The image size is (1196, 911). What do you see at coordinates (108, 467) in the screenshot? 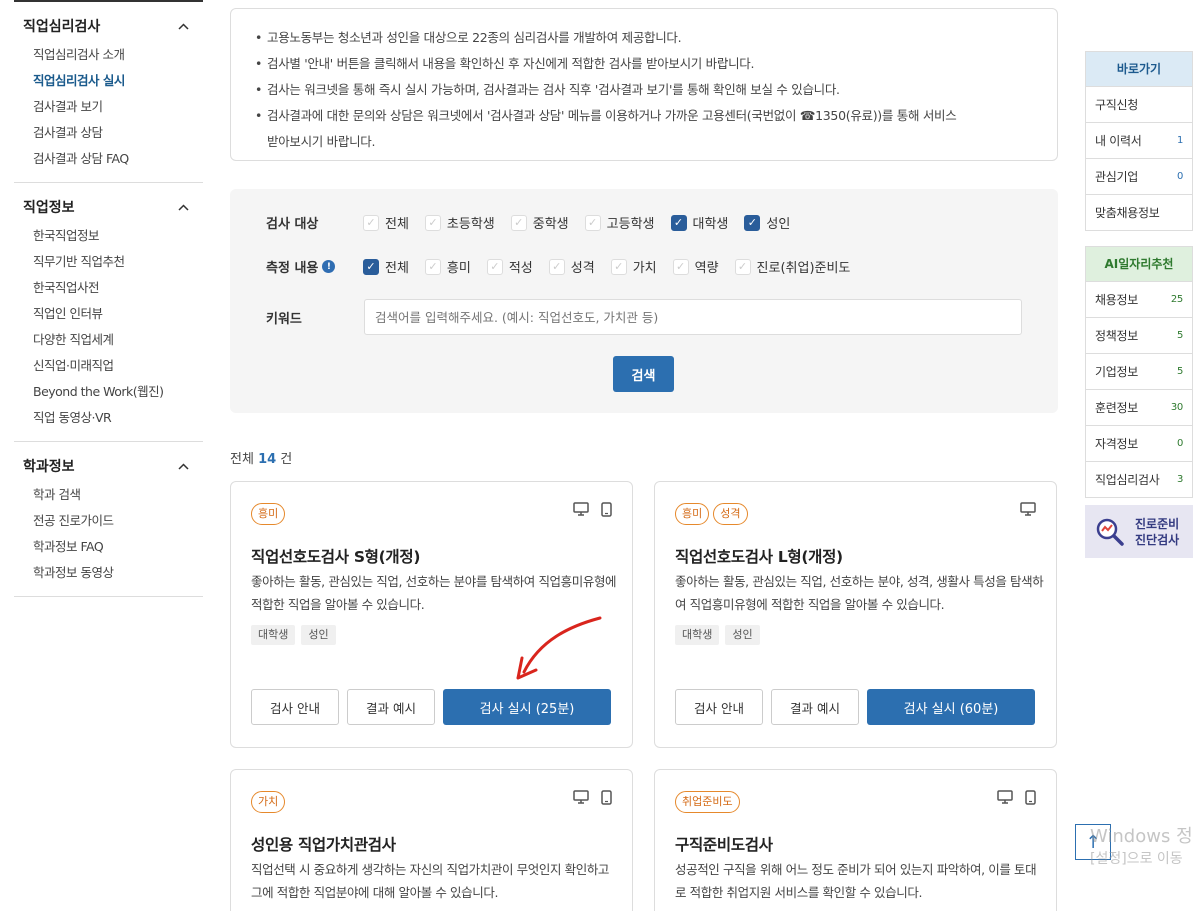
I see `sidebar-section-header: 학과정보` at bounding box center [108, 467].